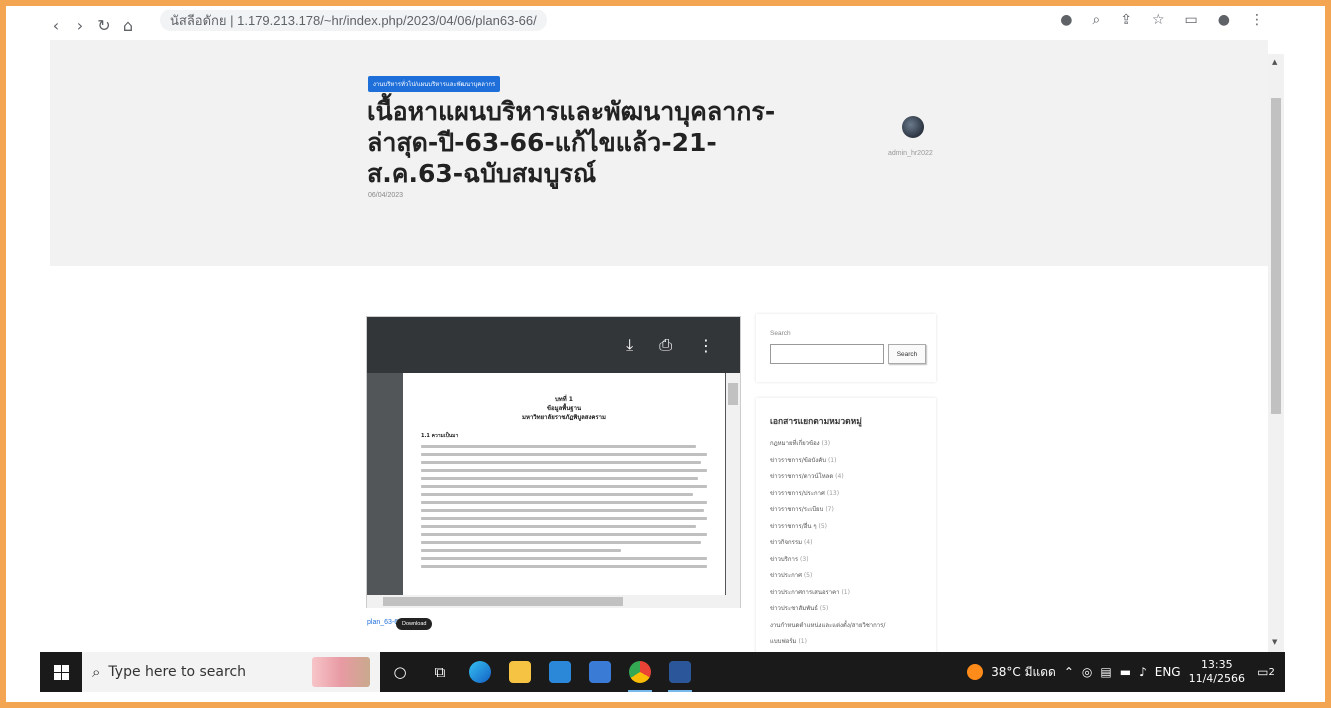 The width and height of the screenshot is (1331, 708). What do you see at coordinates (564, 399) in the screenshot?
I see `pdf-chapter: บทที่ 1` at bounding box center [564, 399].